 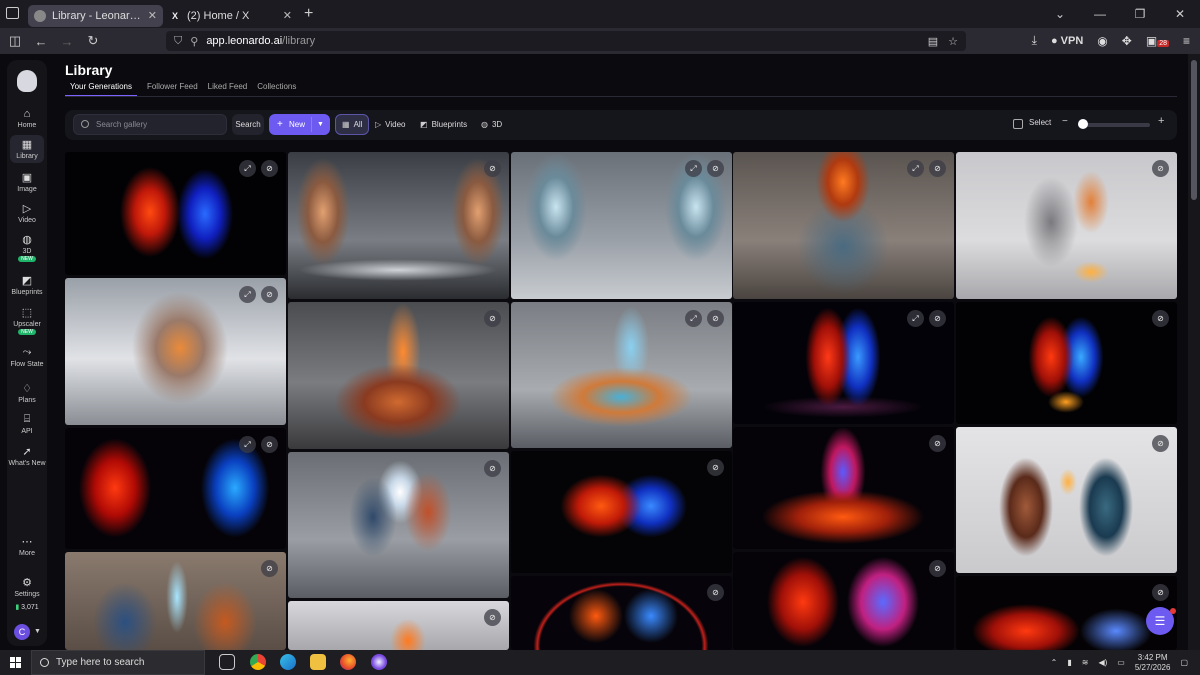 What do you see at coordinates (1083, 124) in the screenshot?
I see `zoom-slider-handle` at bounding box center [1083, 124].